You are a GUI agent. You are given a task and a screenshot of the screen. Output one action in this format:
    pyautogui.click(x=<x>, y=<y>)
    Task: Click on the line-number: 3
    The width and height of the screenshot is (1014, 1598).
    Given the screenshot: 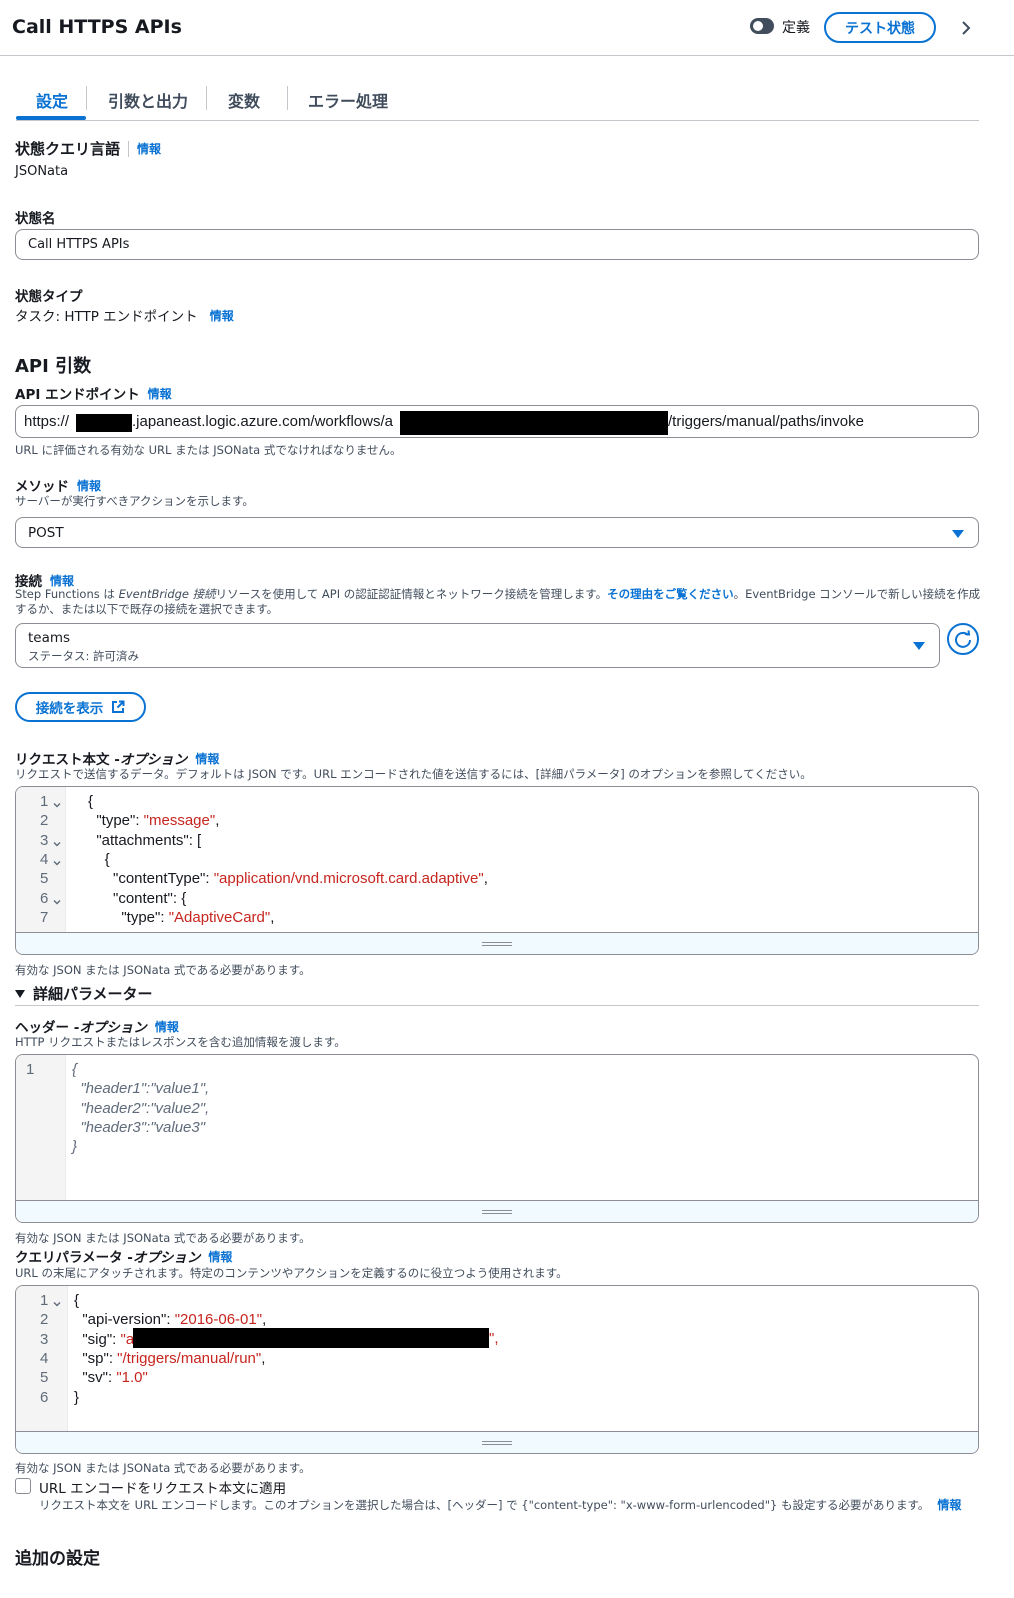 What is the action you would take?
    pyautogui.click(x=44, y=1339)
    